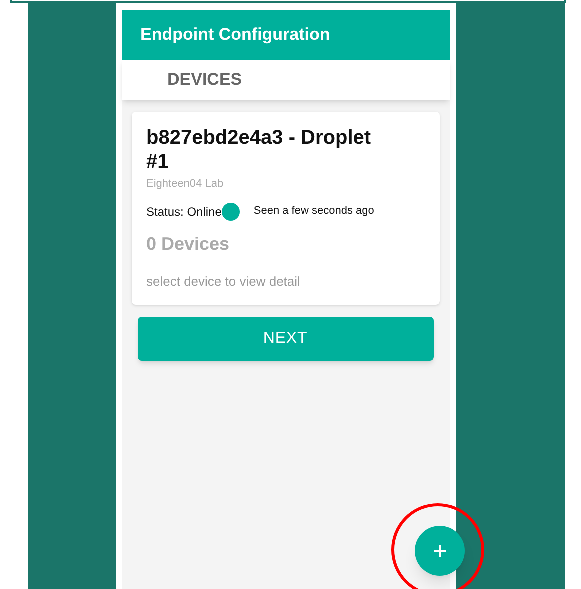 The image size is (581, 589). I want to click on device-title: b827ebd2e4a3 - Droplet #1, so click(259, 150).